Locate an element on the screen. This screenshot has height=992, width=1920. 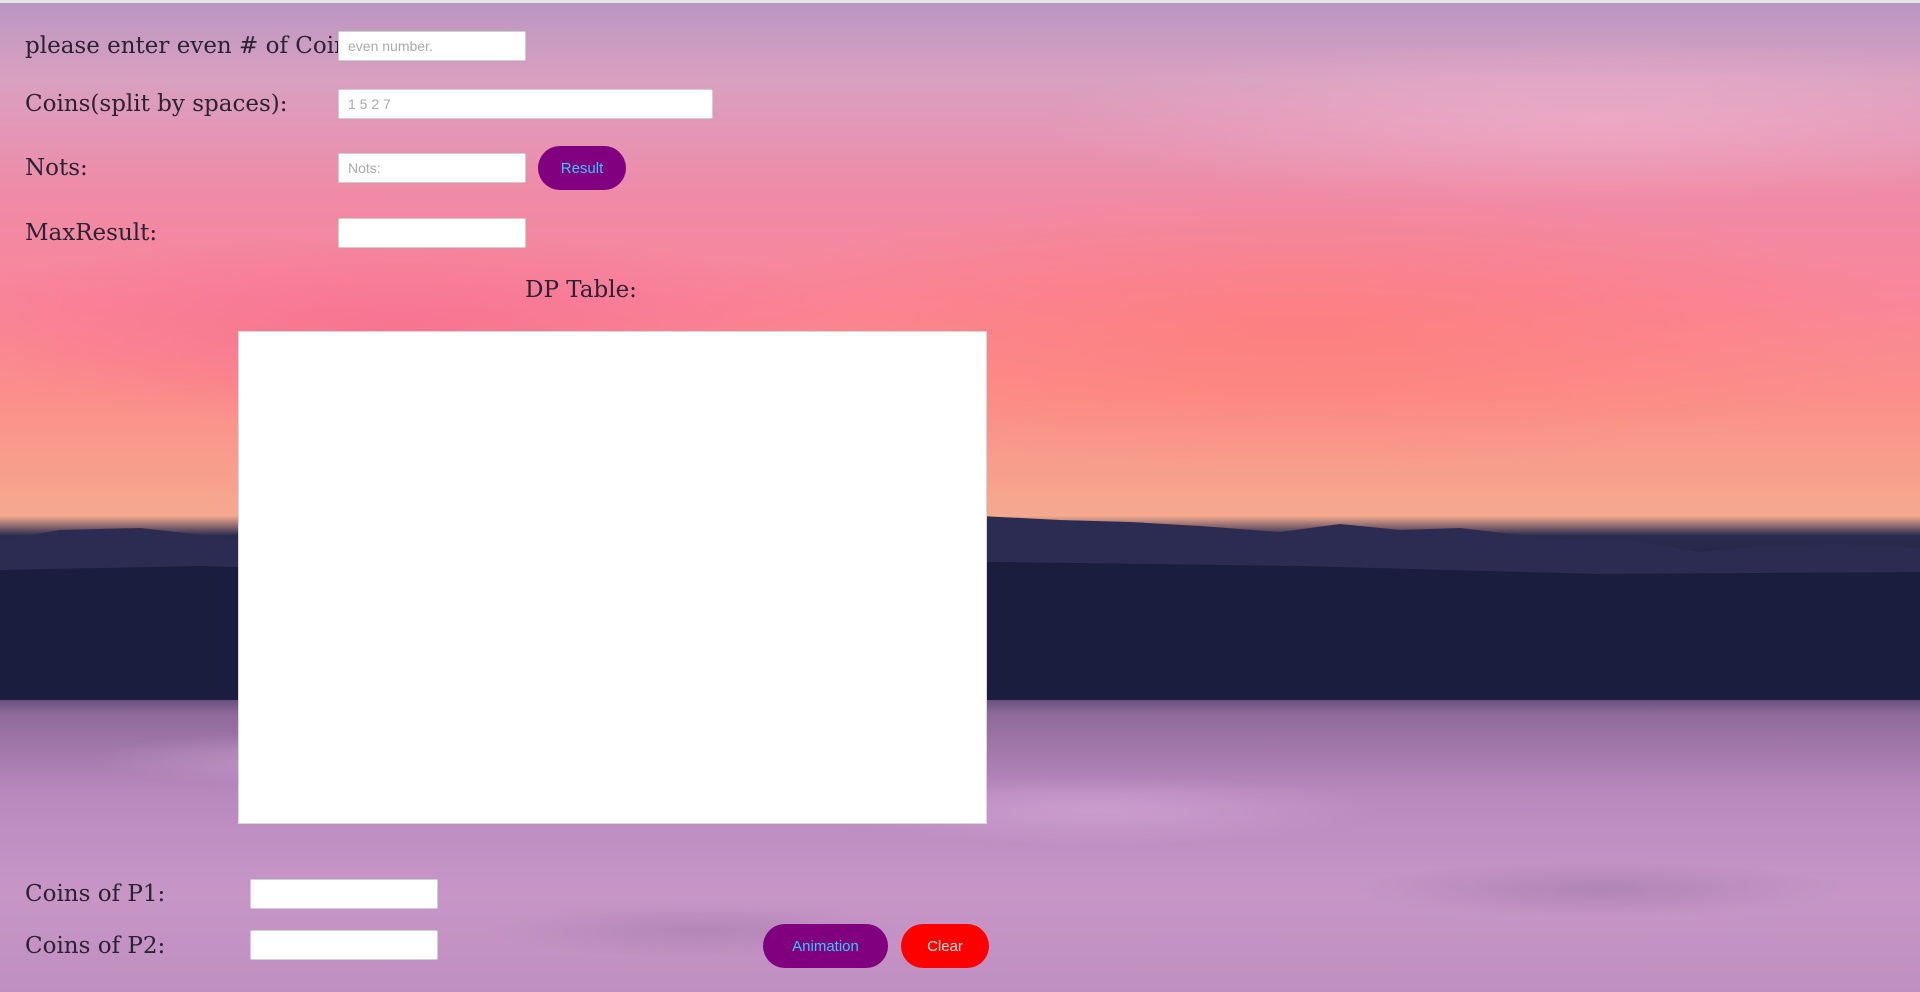
animation-button: Animation is located at coordinates (825, 946).